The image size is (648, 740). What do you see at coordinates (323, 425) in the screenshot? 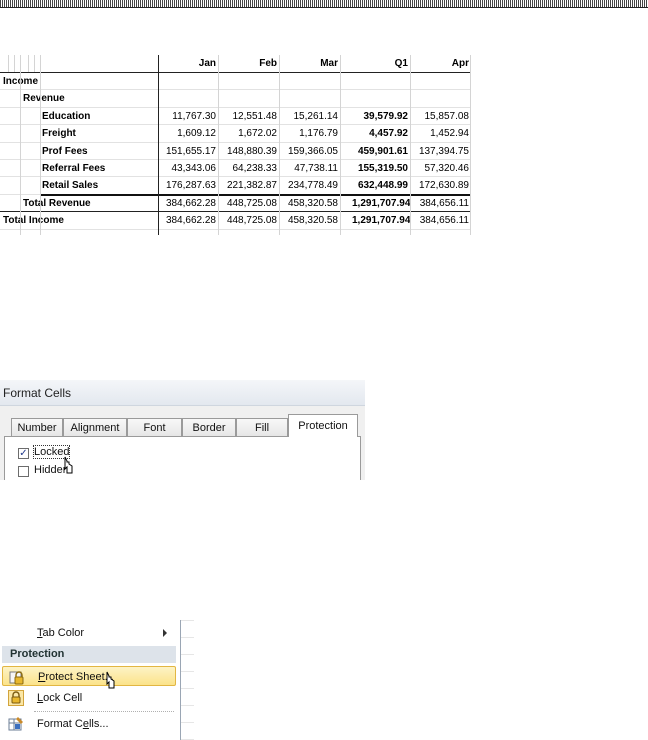
I see `tab-protection: Protection` at bounding box center [323, 425].